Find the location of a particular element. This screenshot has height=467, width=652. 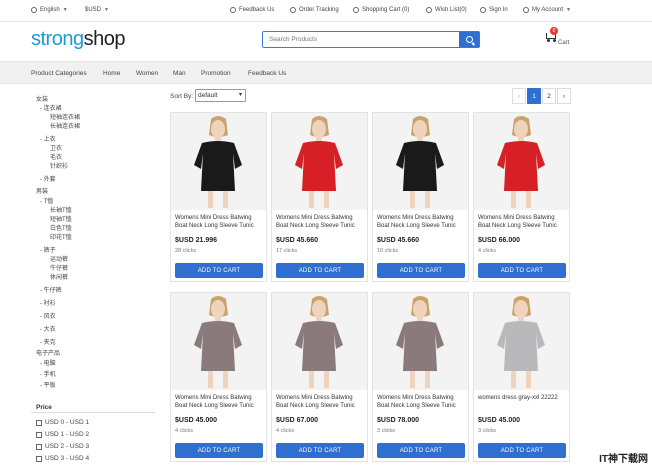

price-option: USD 2 - USD 3 is located at coordinates (62, 446).